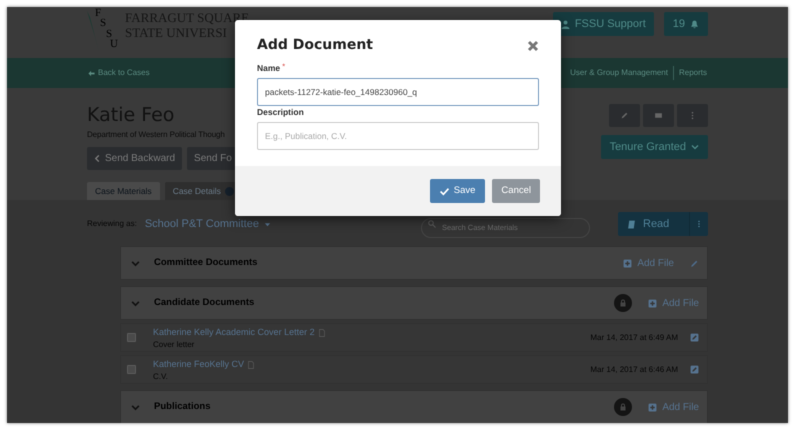 This screenshot has height=432, width=795. I want to click on action-button: Send Backward, so click(134, 158).